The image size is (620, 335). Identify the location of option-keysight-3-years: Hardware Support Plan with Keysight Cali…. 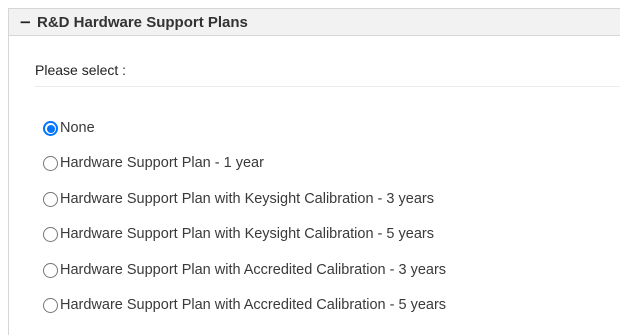
(244, 207).